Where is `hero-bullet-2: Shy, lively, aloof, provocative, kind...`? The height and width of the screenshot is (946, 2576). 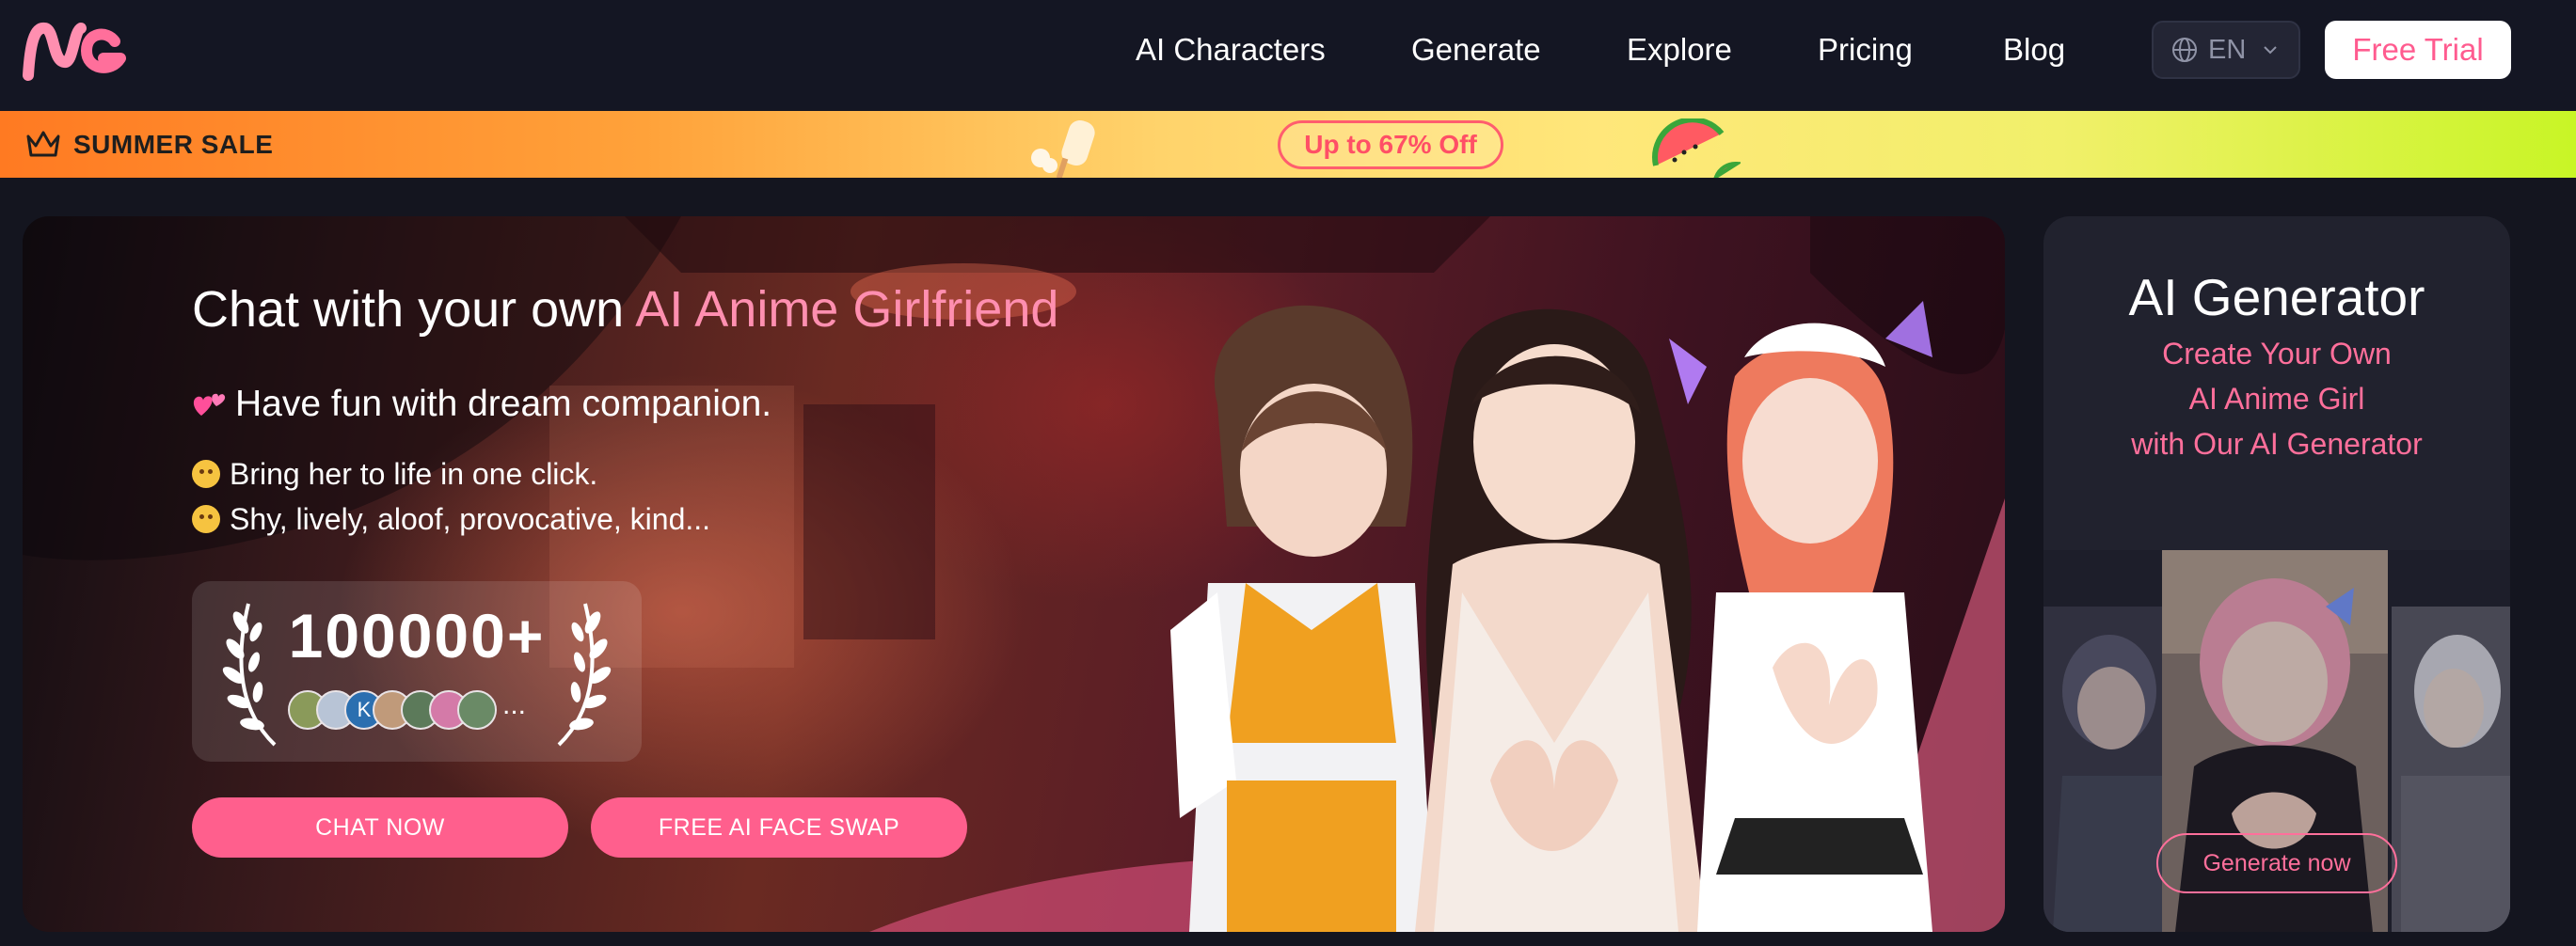 hero-bullet-2: Shy, lively, aloof, provocative, kind... is located at coordinates (451, 519).